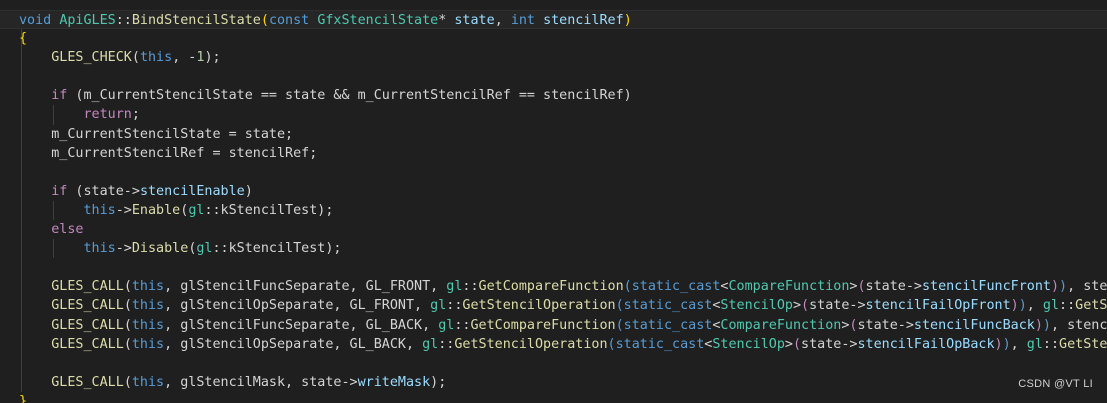 This screenshot has width=1107, height=403. What do you see at coordinates (781, 325) in the screenshot?
I see `code-token: CompareFunction` at bounding box center [781, 325].